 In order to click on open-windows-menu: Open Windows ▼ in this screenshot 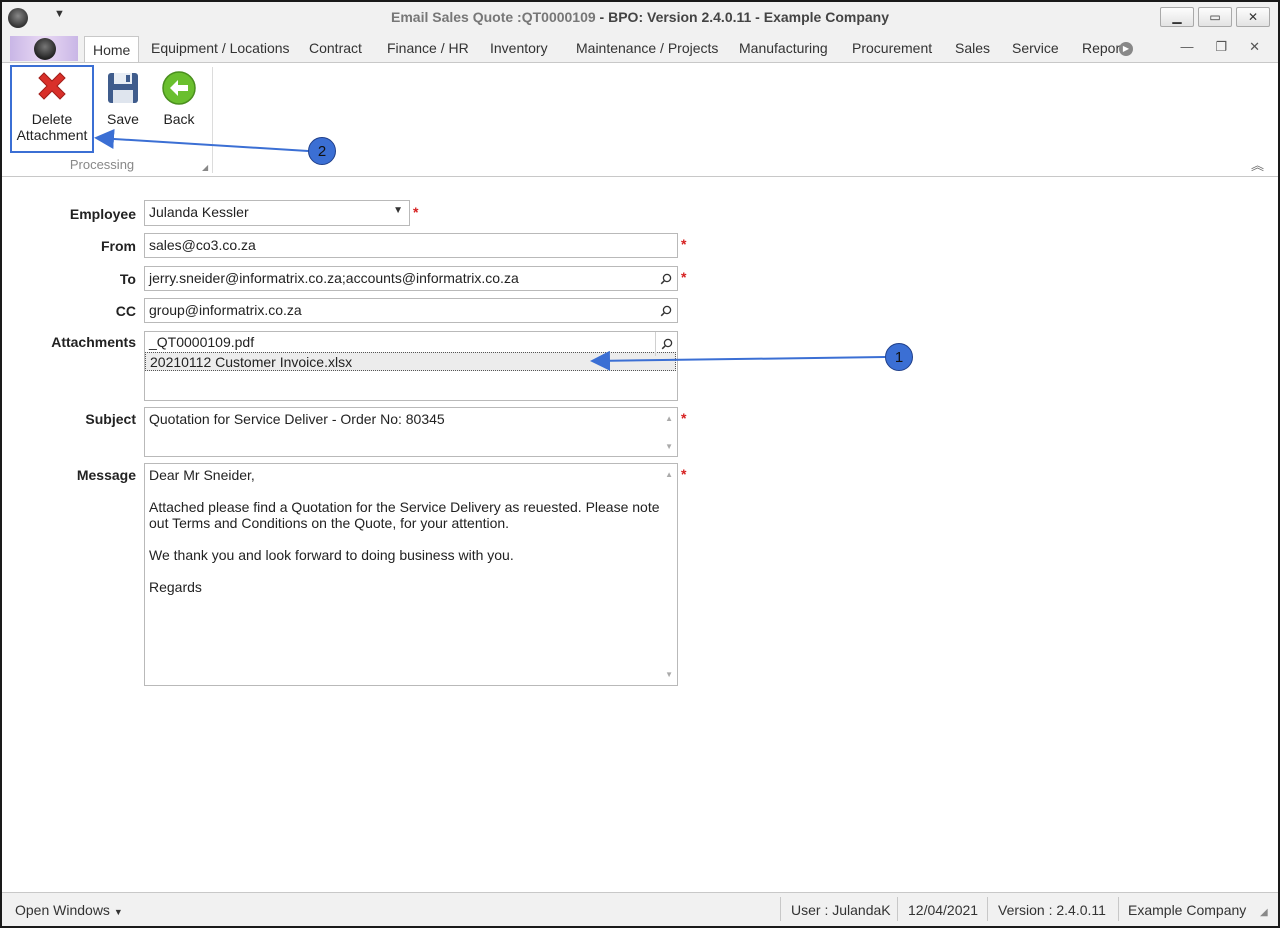, I will do `click(69, 910)`.